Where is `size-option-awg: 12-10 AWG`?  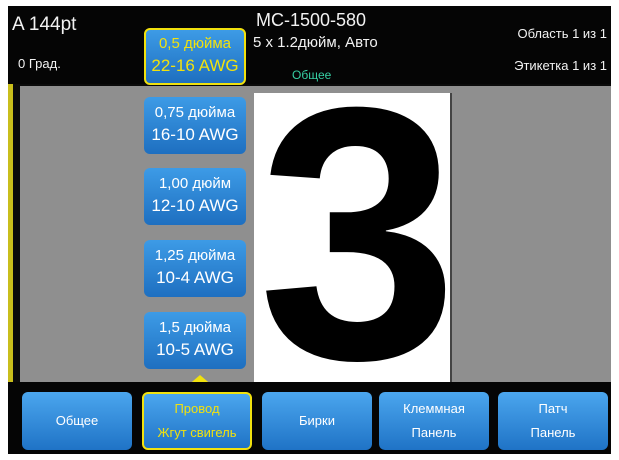
size-option-awg: 12-10 AWG is located at coordinates (195, 205).